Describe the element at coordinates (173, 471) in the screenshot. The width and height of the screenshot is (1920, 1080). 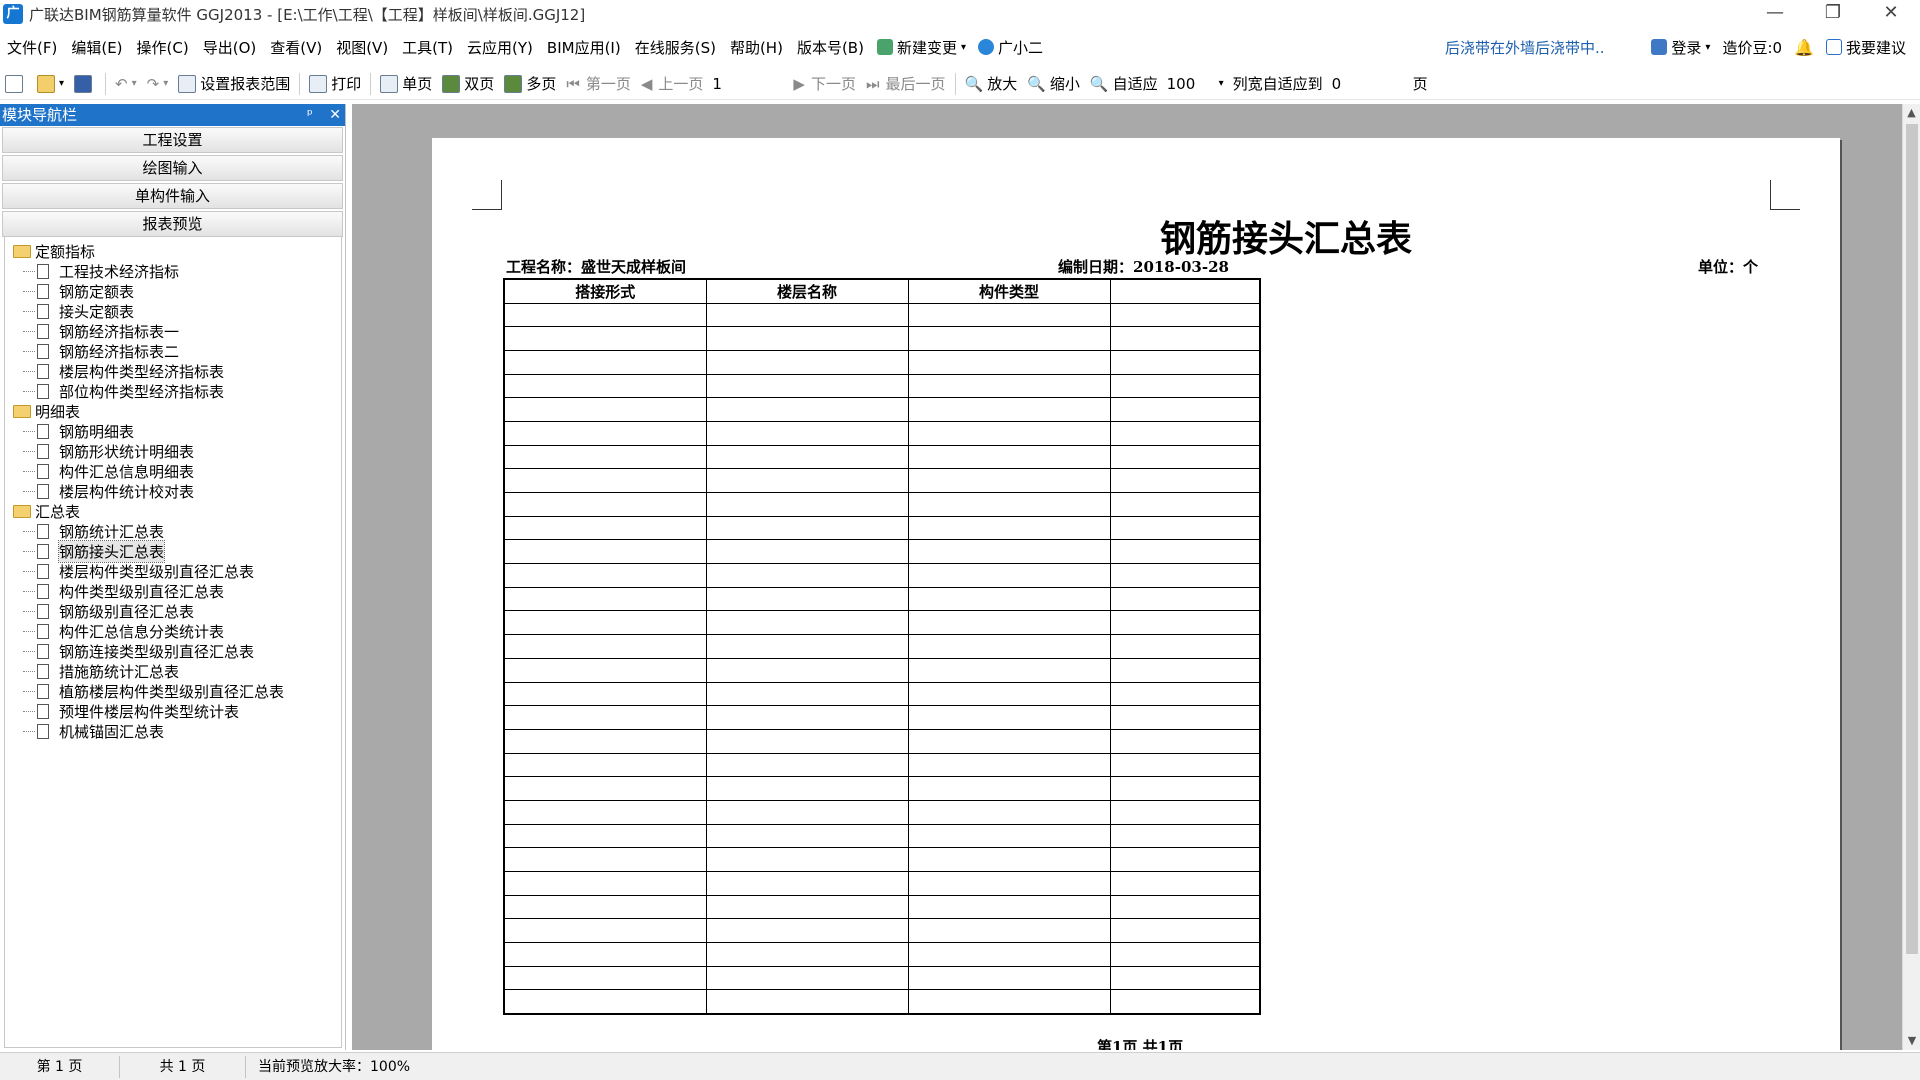
I see `tree-item: 构件汇总信息明细表` at that location.